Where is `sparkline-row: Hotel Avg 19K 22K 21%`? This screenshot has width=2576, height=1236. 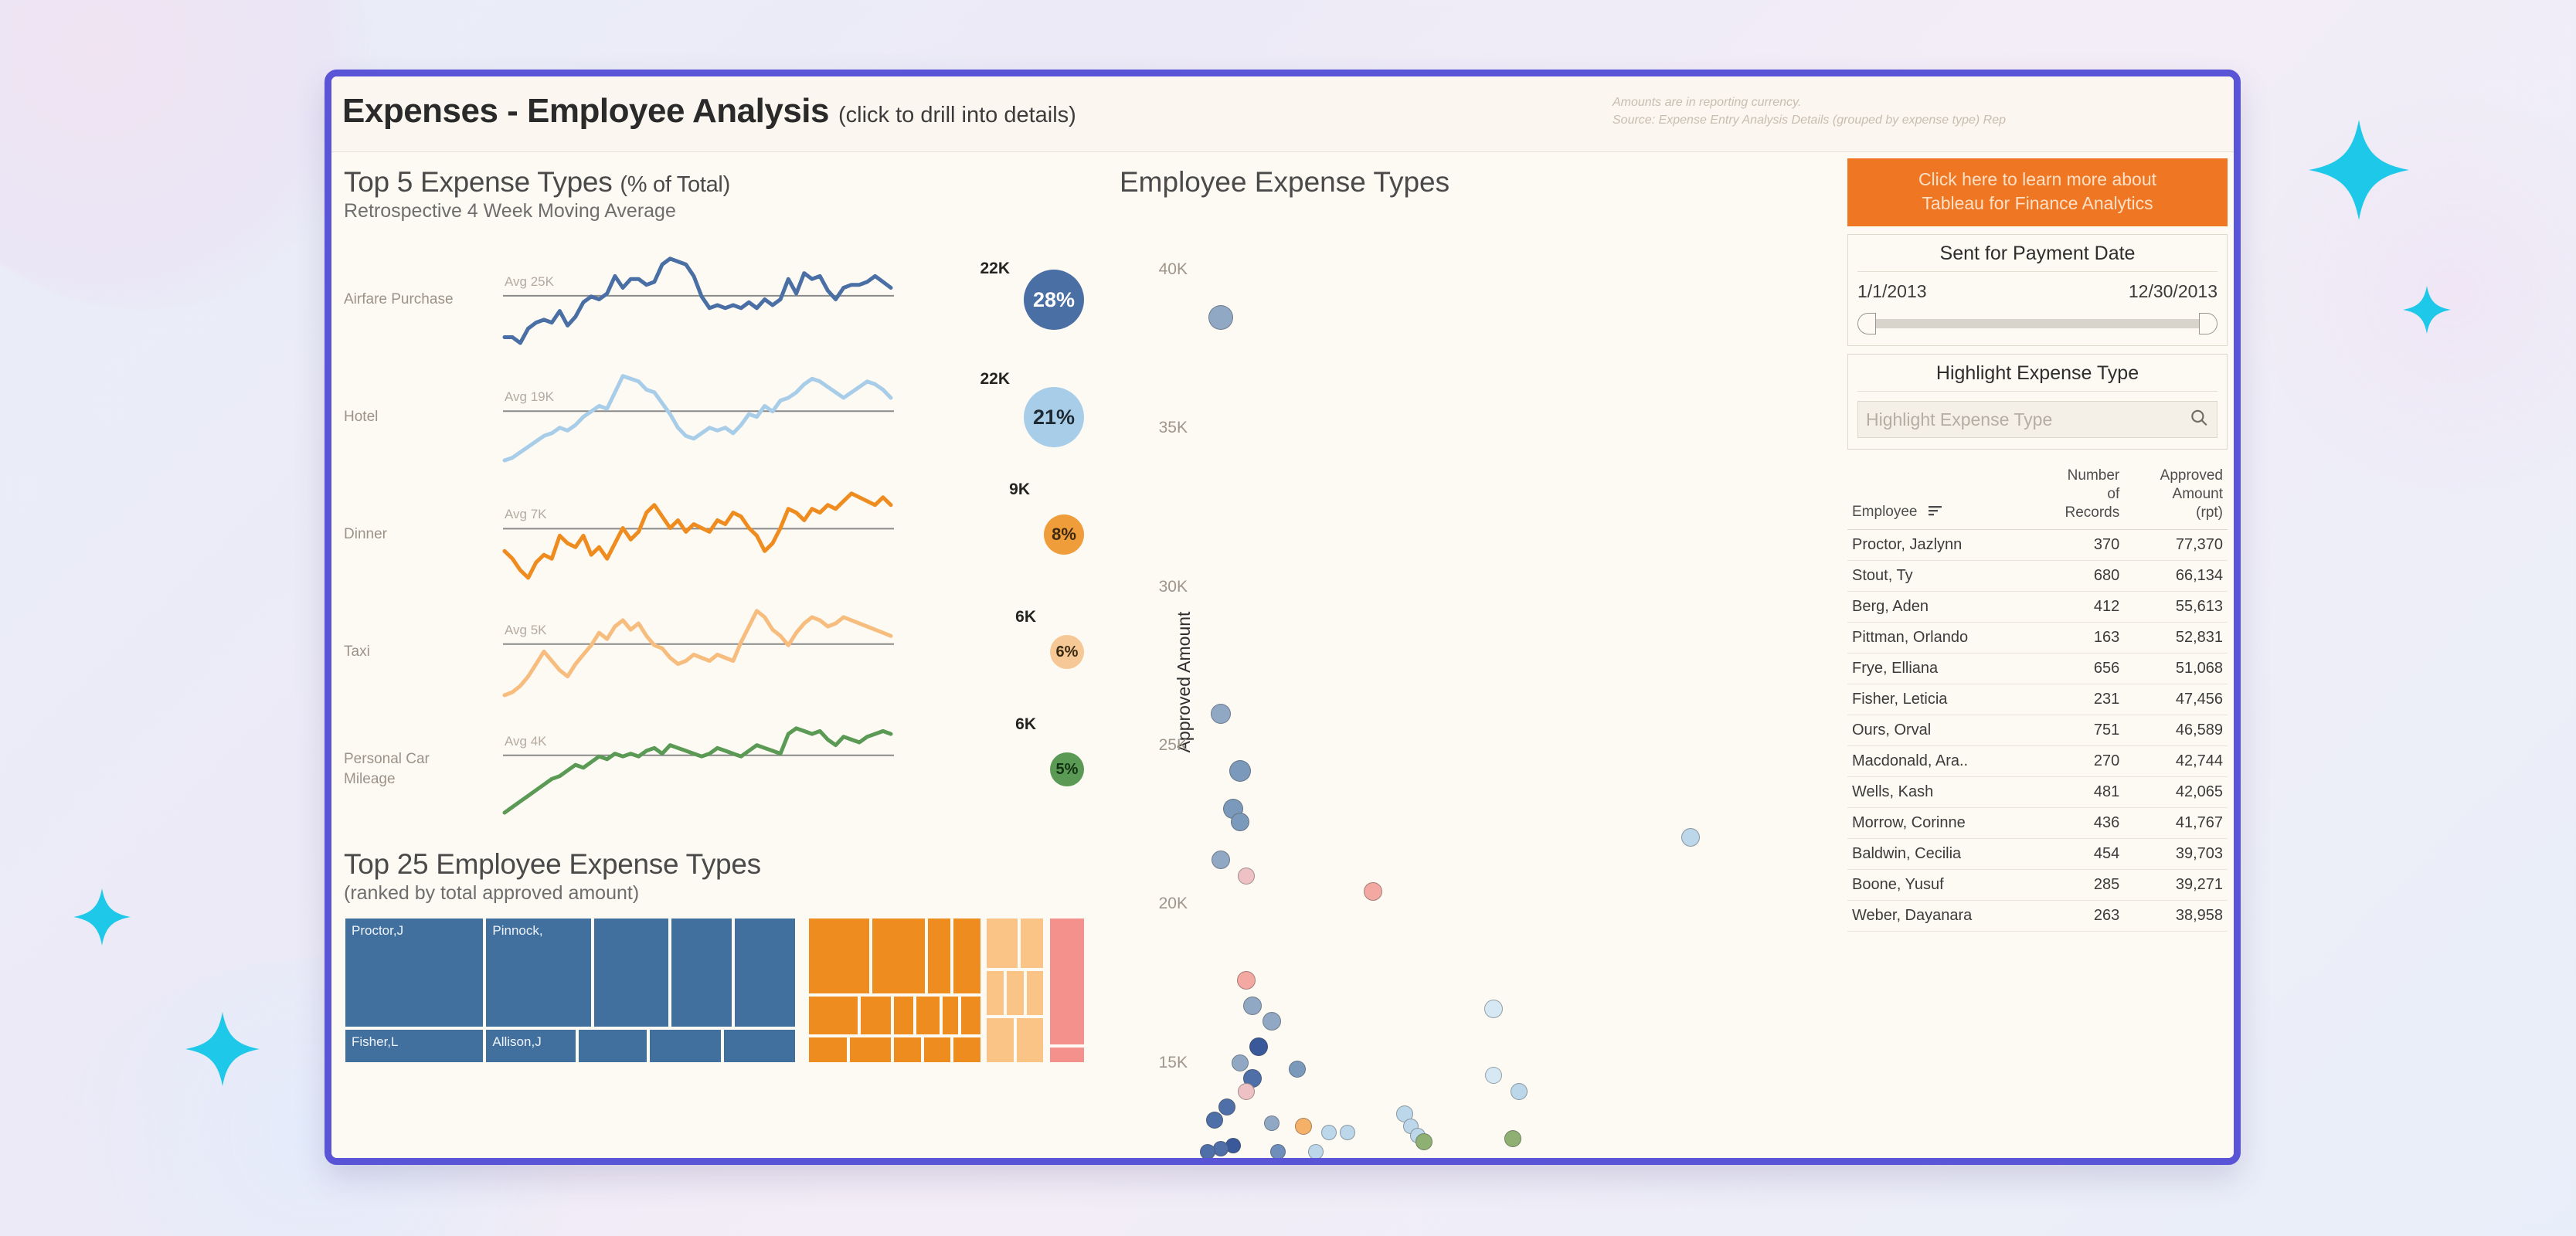
sparkline-row: Hotel Avg 19K 22K 21% is located at coordinates (714, 417).